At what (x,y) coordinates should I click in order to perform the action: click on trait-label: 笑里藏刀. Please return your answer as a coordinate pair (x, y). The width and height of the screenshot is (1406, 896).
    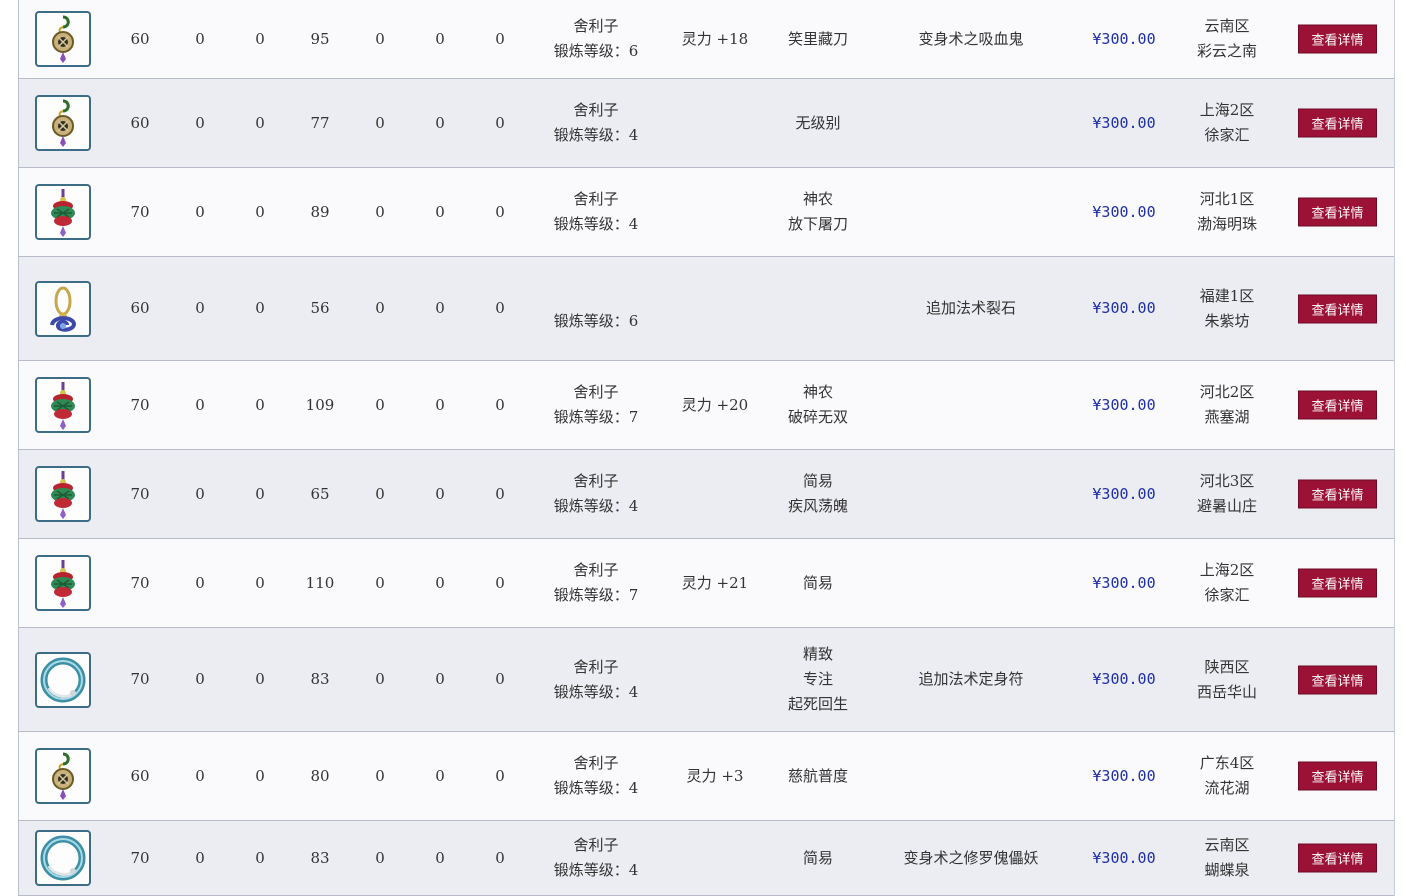
    Looking at the image, I should click on (817, 38).